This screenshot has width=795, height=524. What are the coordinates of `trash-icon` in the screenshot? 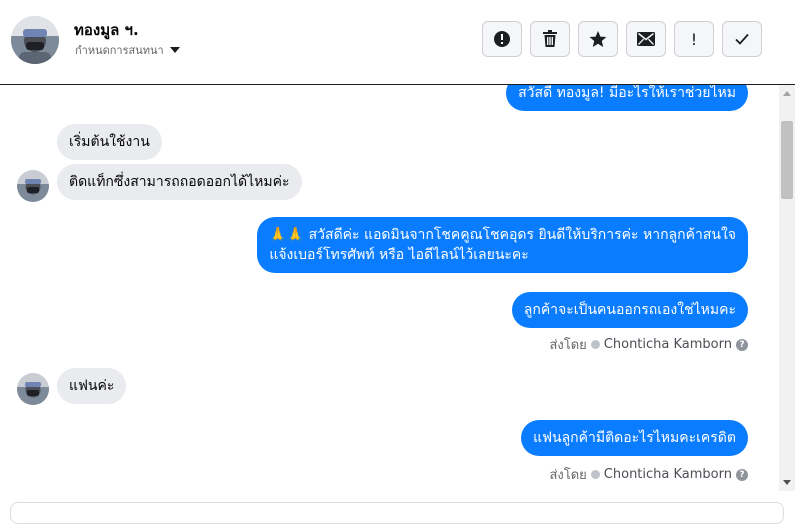 It's located at (550, 38).